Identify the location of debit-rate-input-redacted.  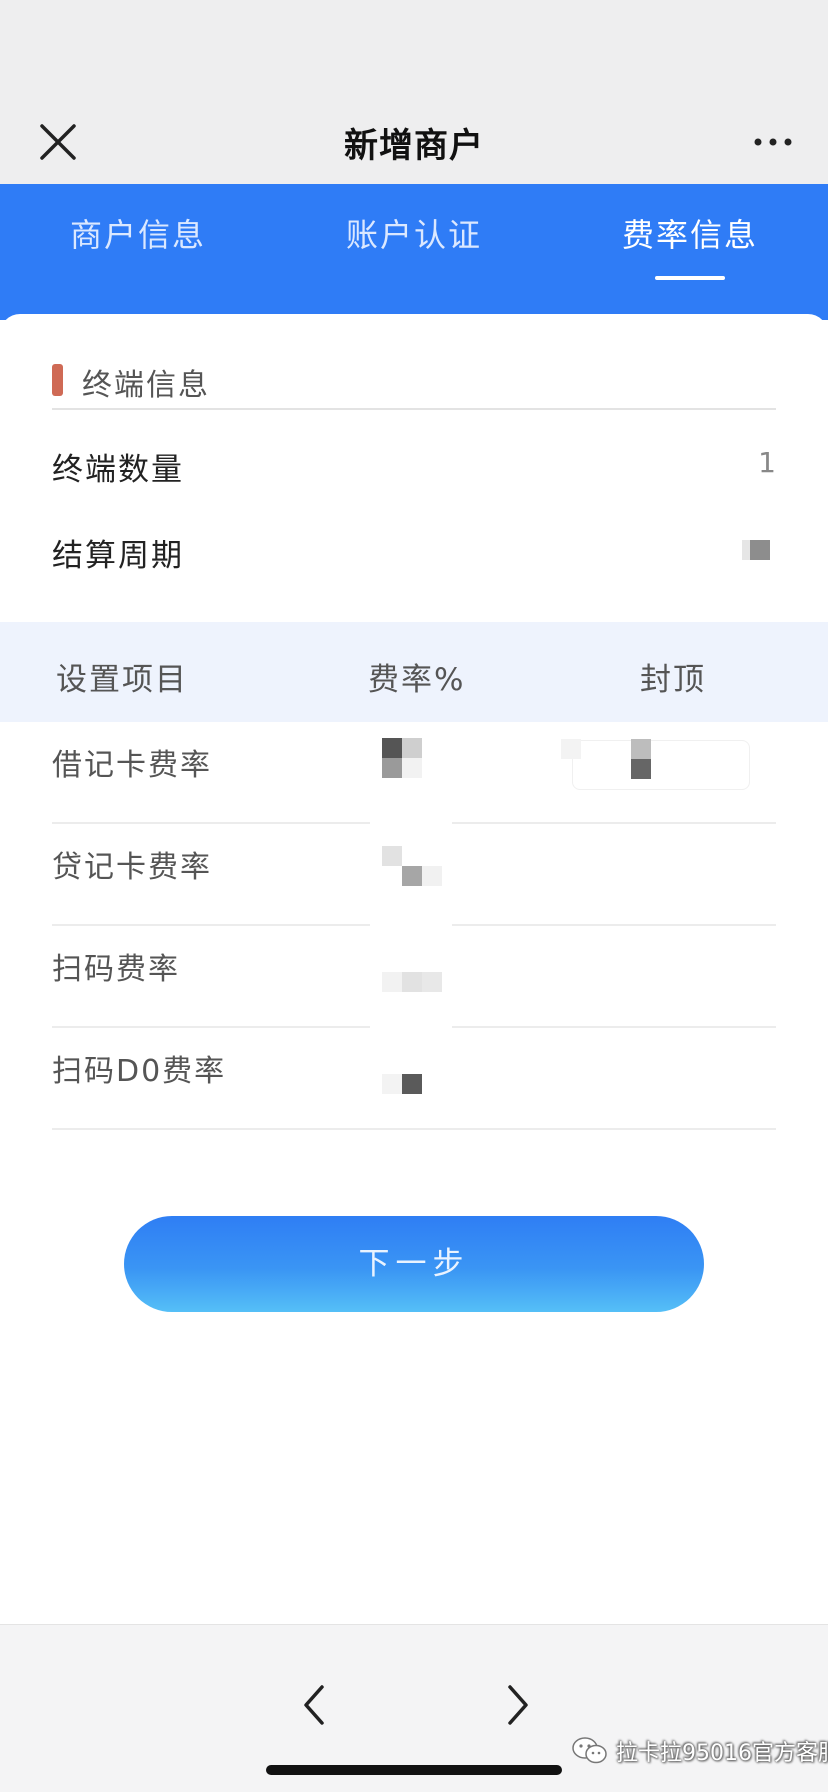
(414, 762).